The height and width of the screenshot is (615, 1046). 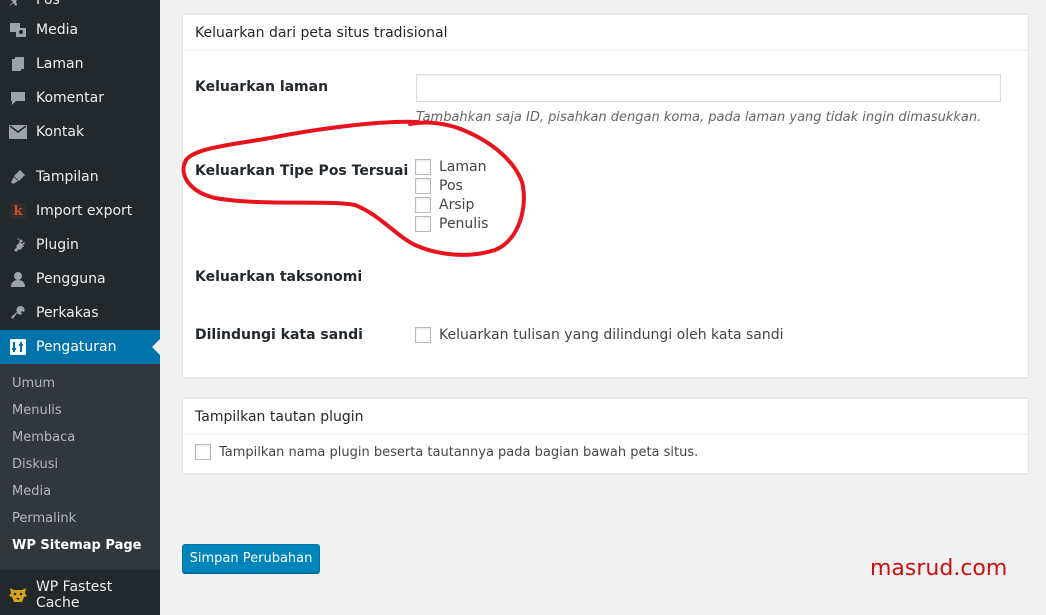 What do you see at coordinates (251, 558) in the screenshot?
I see `save-changes-button: Simpan Perubahan` at bounding box center [251, 558].